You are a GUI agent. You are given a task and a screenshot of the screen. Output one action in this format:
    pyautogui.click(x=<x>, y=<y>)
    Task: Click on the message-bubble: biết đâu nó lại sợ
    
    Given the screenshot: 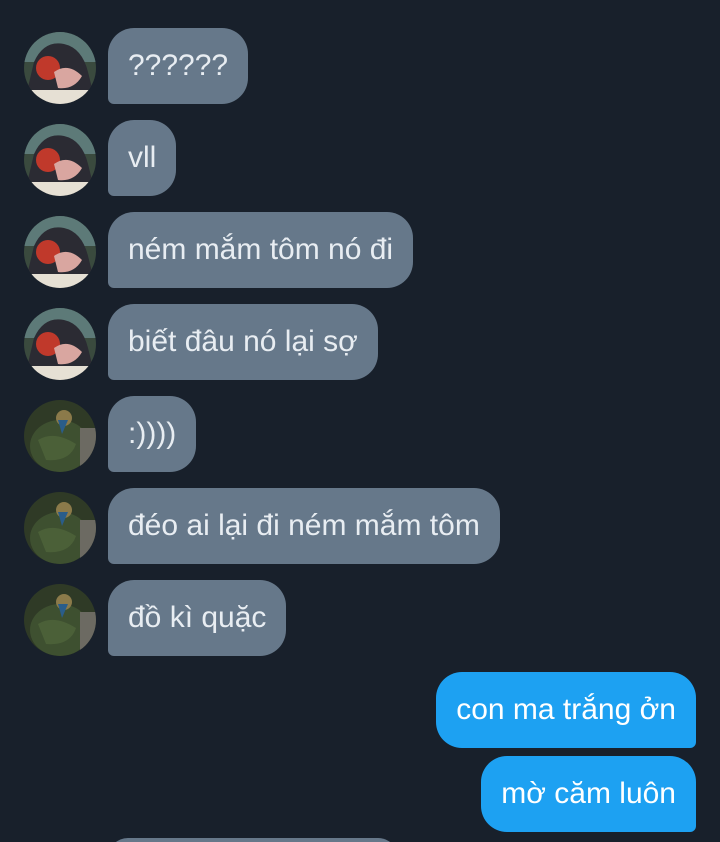 What is the action you would take?
    pyautogui.click(x=243, y=342)
    